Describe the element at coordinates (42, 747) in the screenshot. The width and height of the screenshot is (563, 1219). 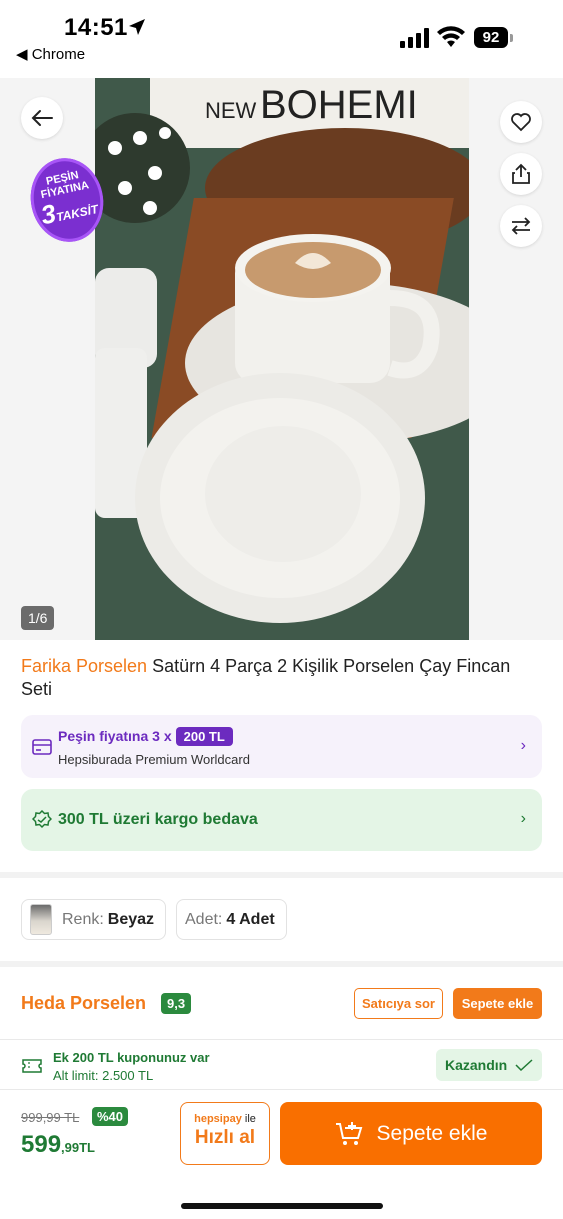
I see `credit-card-icon` at that location.